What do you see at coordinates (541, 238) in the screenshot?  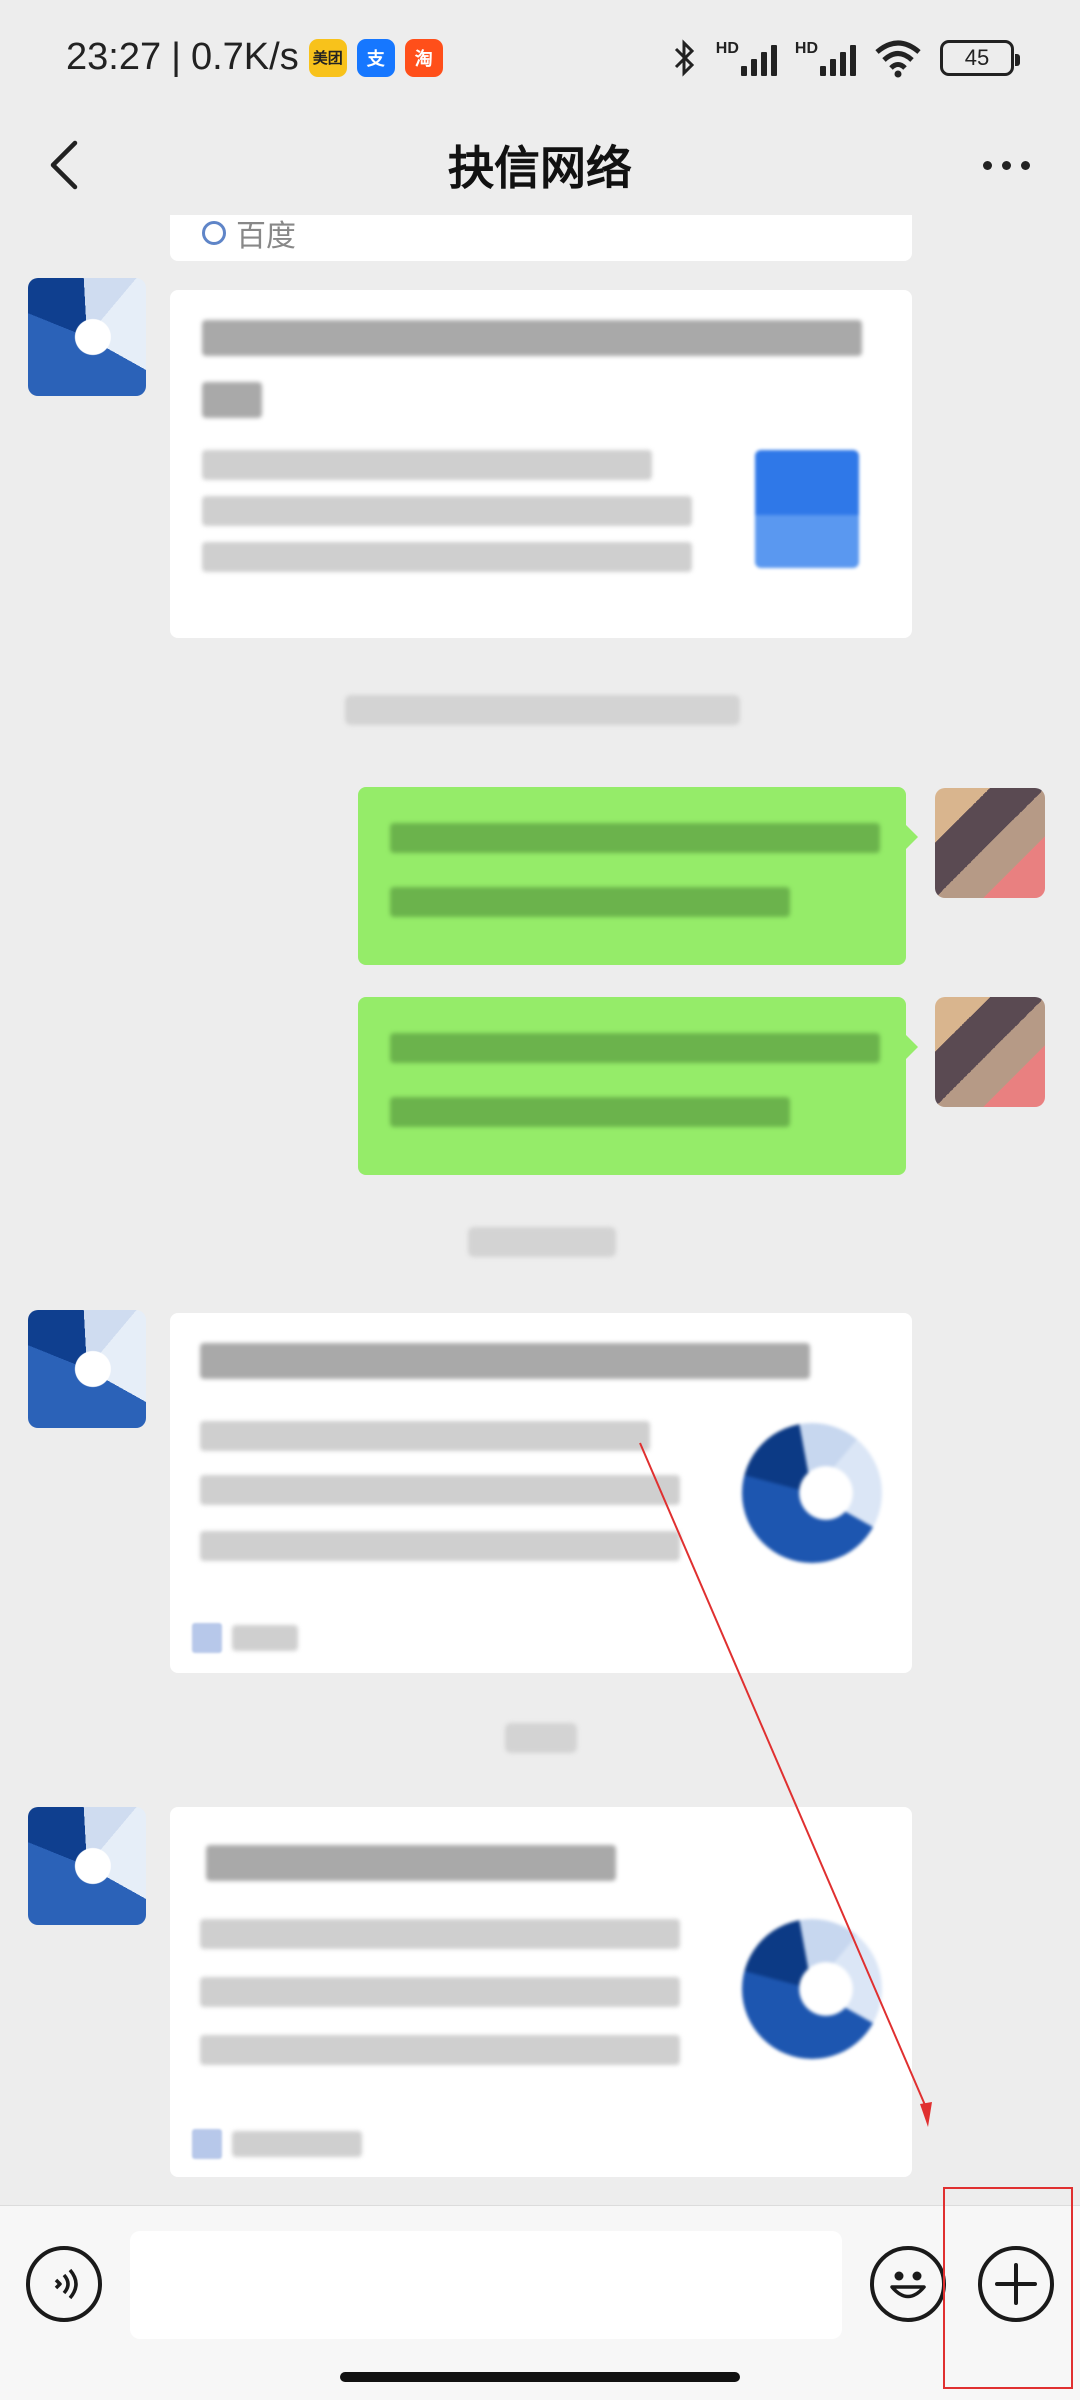 I see `article-card-partial: 百度` at bounding box center [541, 238].